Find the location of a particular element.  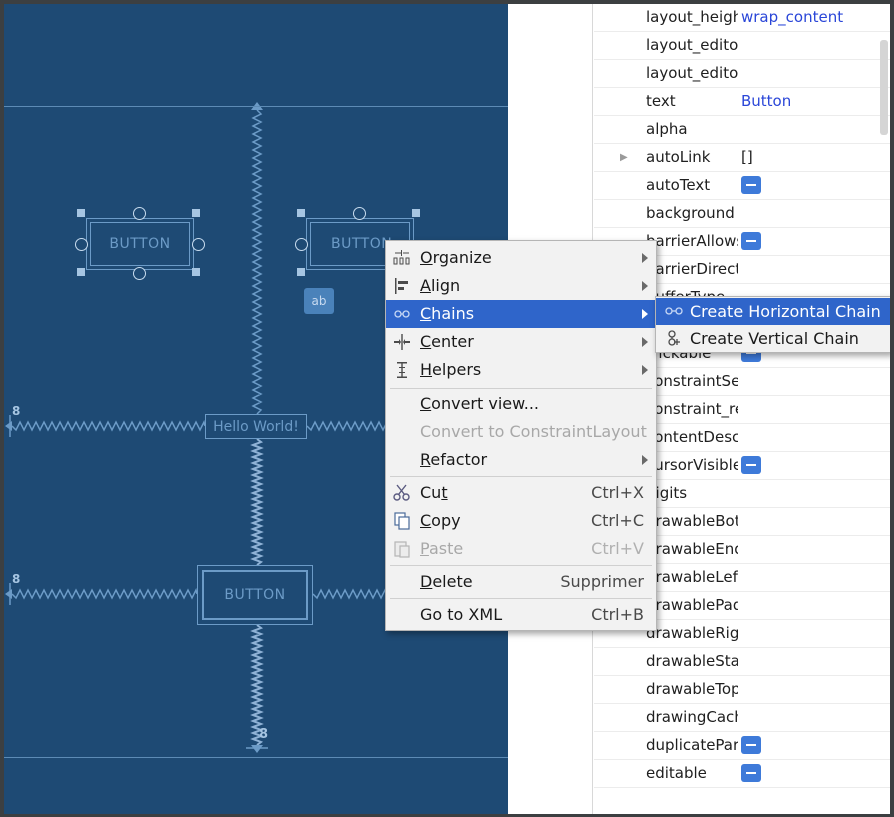

attribute-row: drawableTop is located at coordinates (742, 690).